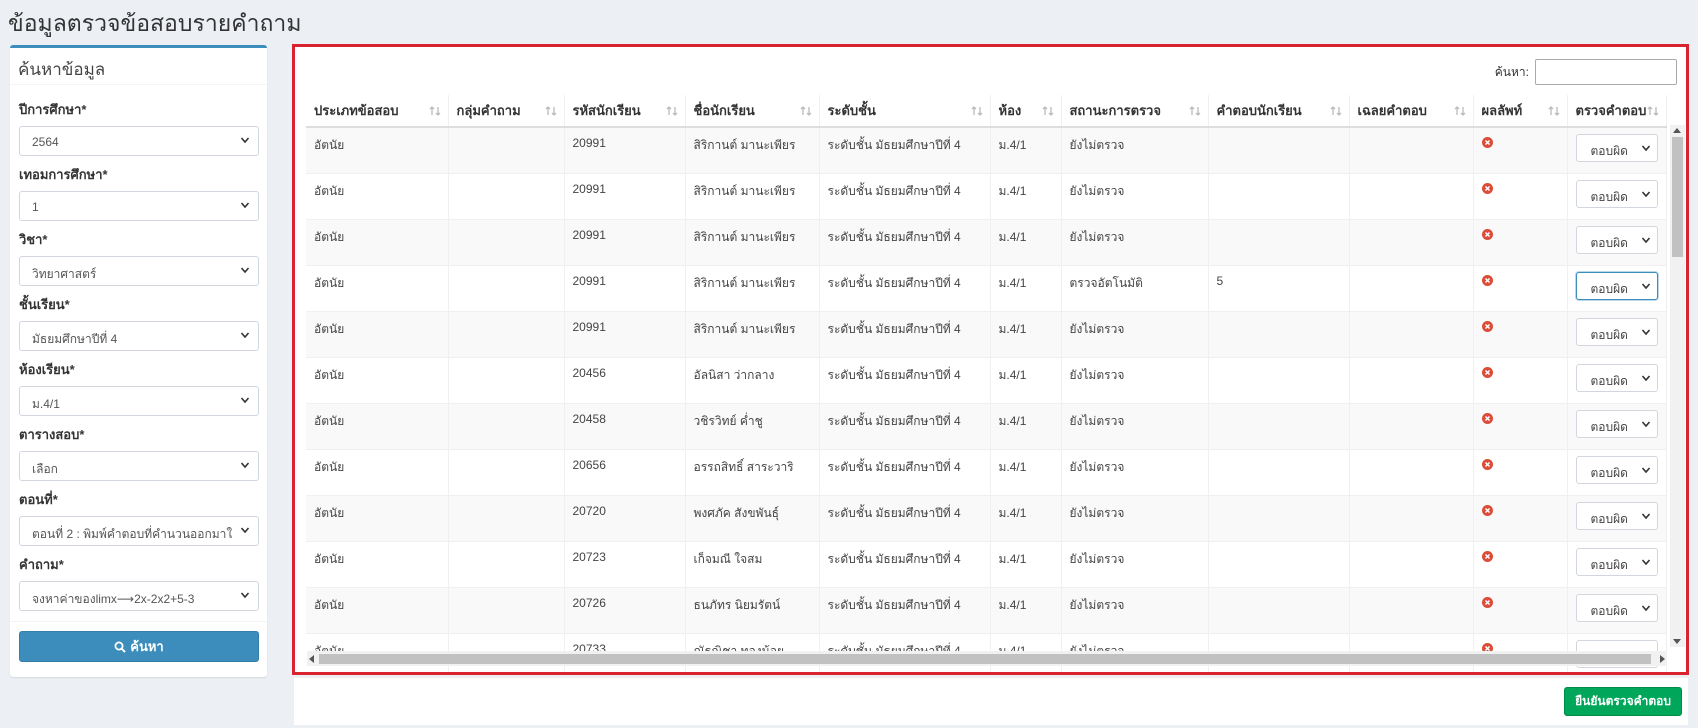 The width and height of the screenshot is (1698, 728). I want to click on column-header: ตรวจคำตอบ, so click(1617, 111).